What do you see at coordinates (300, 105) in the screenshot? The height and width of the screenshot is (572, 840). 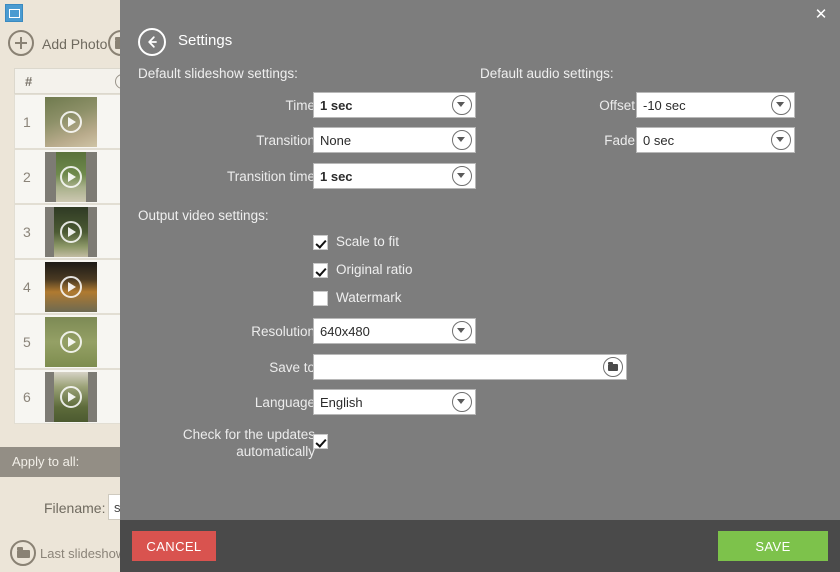 I see `time-label: Time` at bounding box center [300, 105].